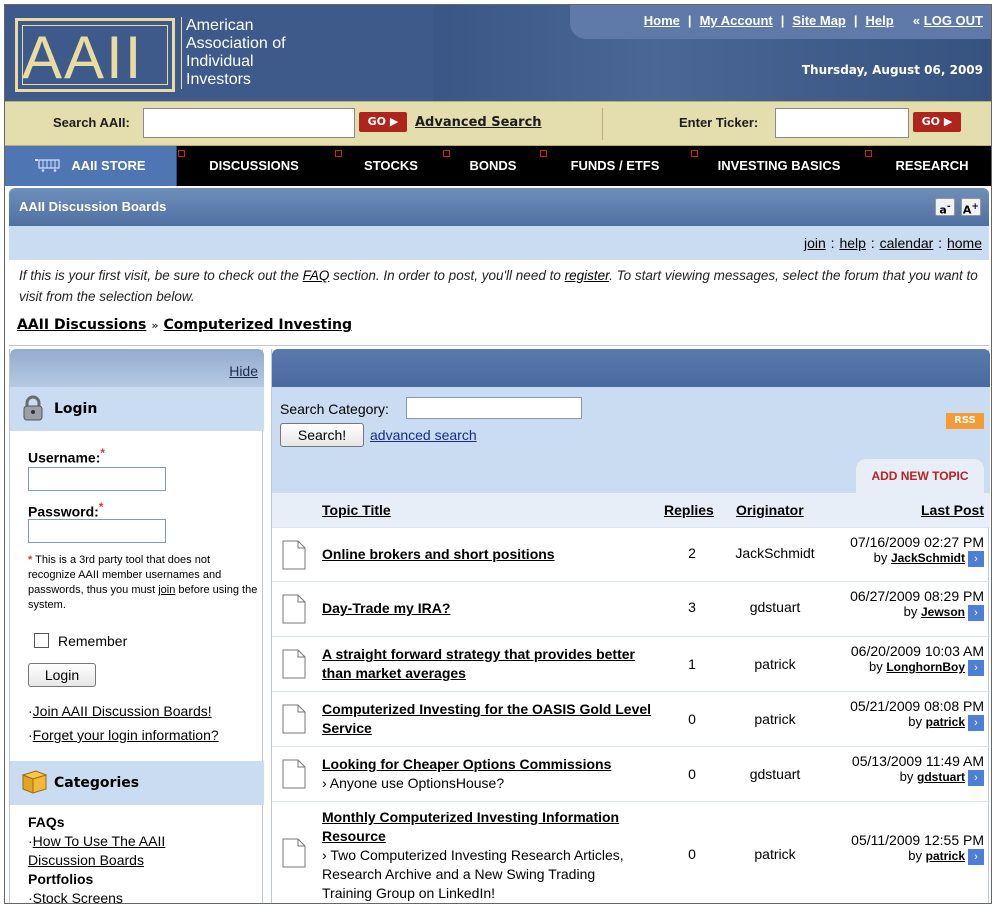 This screenshot has width=1000, height=912. Describe the element at coordinates (692, 774) in the screenshot. I see `topic-replies: 0` at that location.